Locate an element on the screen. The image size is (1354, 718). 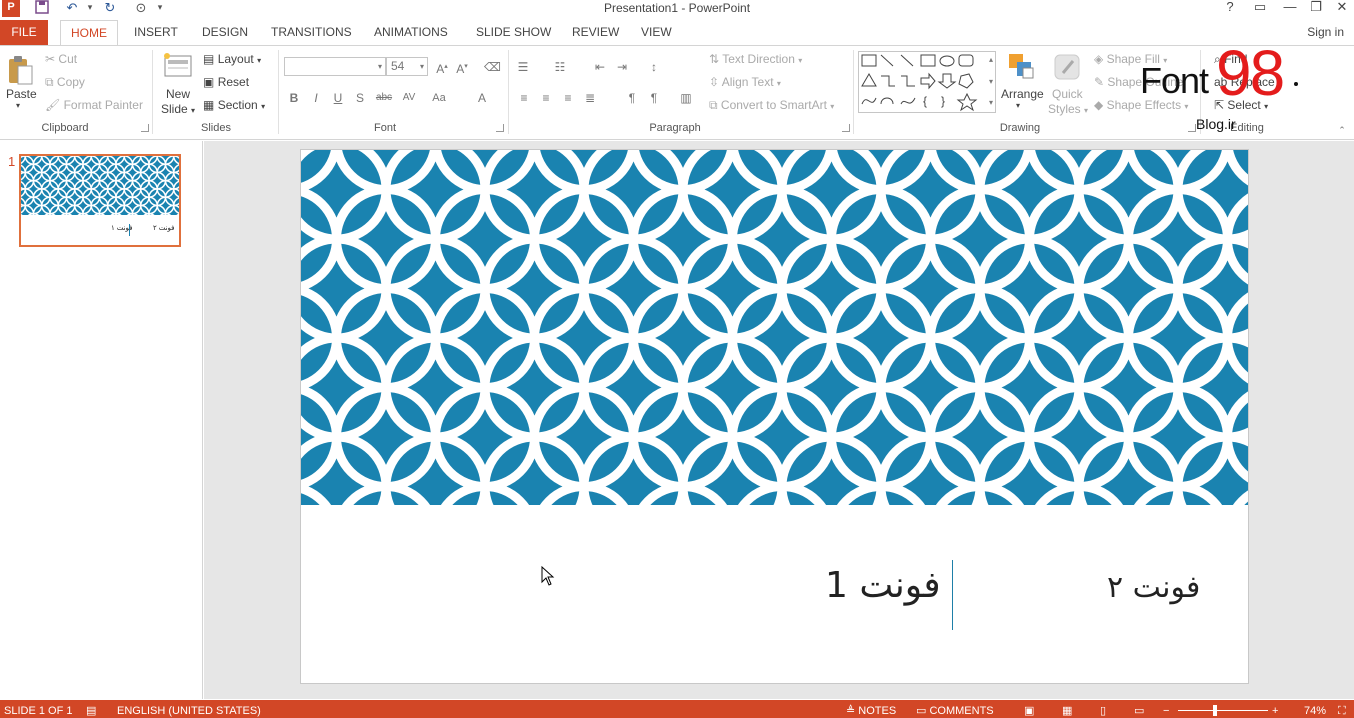
shapes-scroll-down-icon: ▾ is located at coordinates (991, 82).